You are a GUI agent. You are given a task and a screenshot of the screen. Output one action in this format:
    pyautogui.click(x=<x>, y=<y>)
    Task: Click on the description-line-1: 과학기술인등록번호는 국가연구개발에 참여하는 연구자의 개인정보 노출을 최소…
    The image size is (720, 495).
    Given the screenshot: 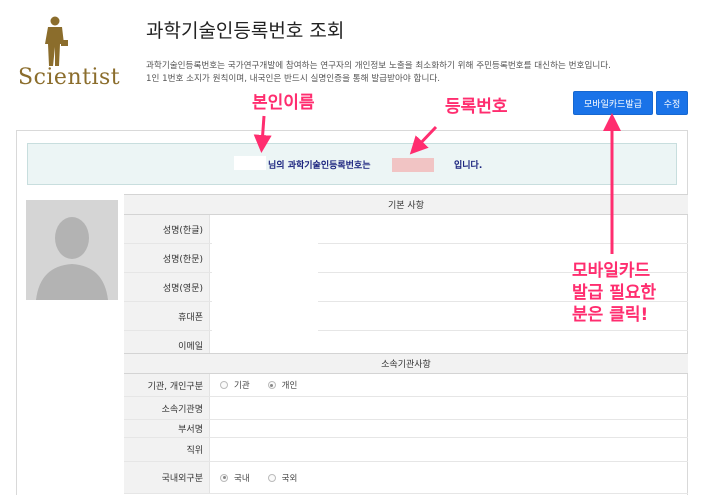 What is the action you would take?
    pyautogui.click(x=378, y=66)
    